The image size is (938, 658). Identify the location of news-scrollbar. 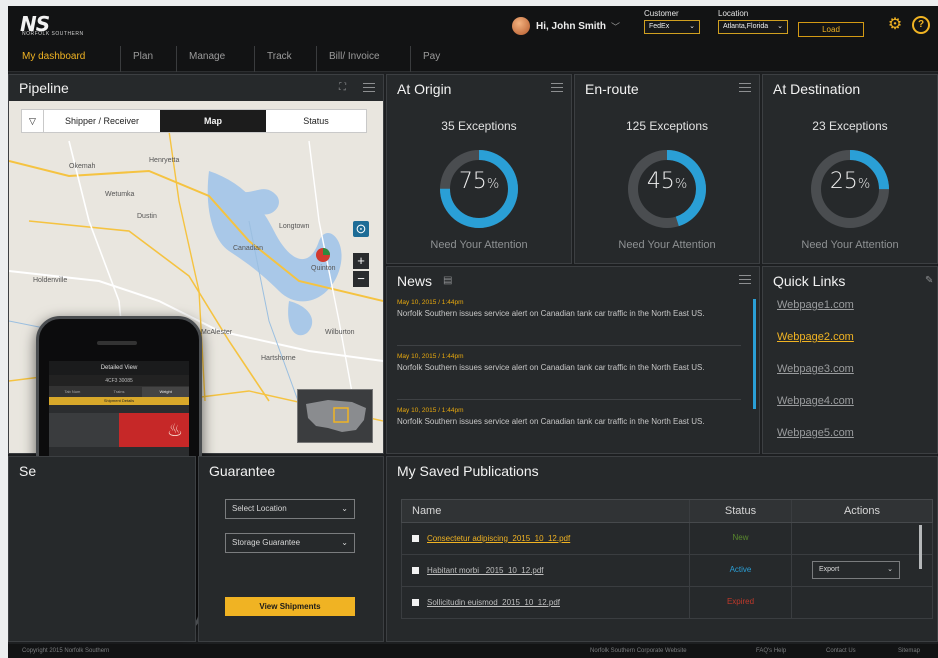
(754, 354).